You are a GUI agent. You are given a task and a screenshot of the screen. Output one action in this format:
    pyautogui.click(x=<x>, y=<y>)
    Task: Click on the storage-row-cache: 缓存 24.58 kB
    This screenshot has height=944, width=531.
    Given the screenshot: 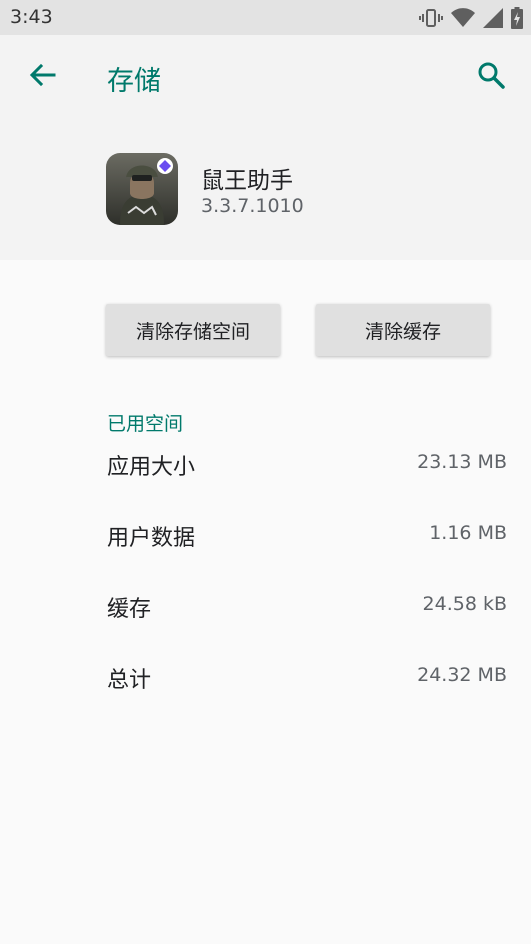 What is the action you would take?
    pyautogui.click(x=265, y=605)
    